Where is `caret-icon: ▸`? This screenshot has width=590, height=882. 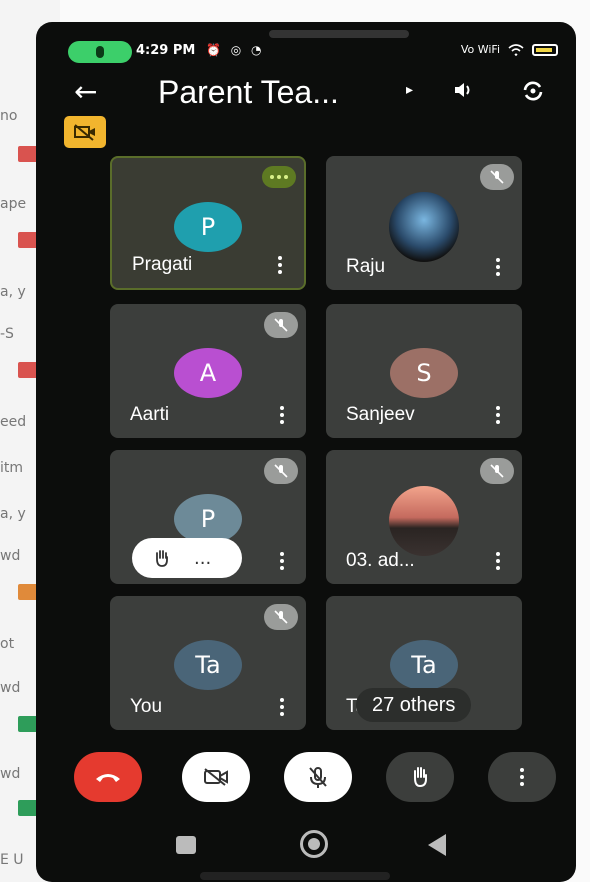
caret-icon: ▸ is located at coordinates (409, 90).